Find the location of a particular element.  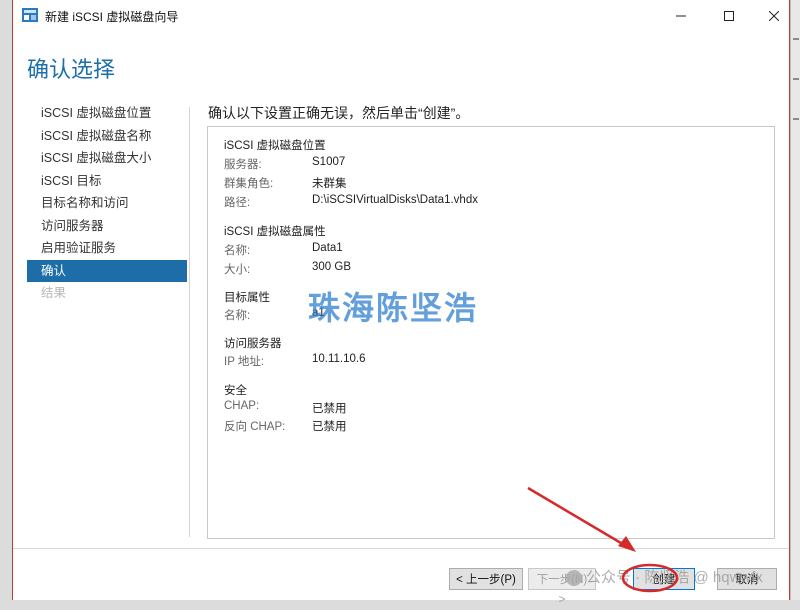

page-title: 确认选择 is located at coordinates (71, 69).